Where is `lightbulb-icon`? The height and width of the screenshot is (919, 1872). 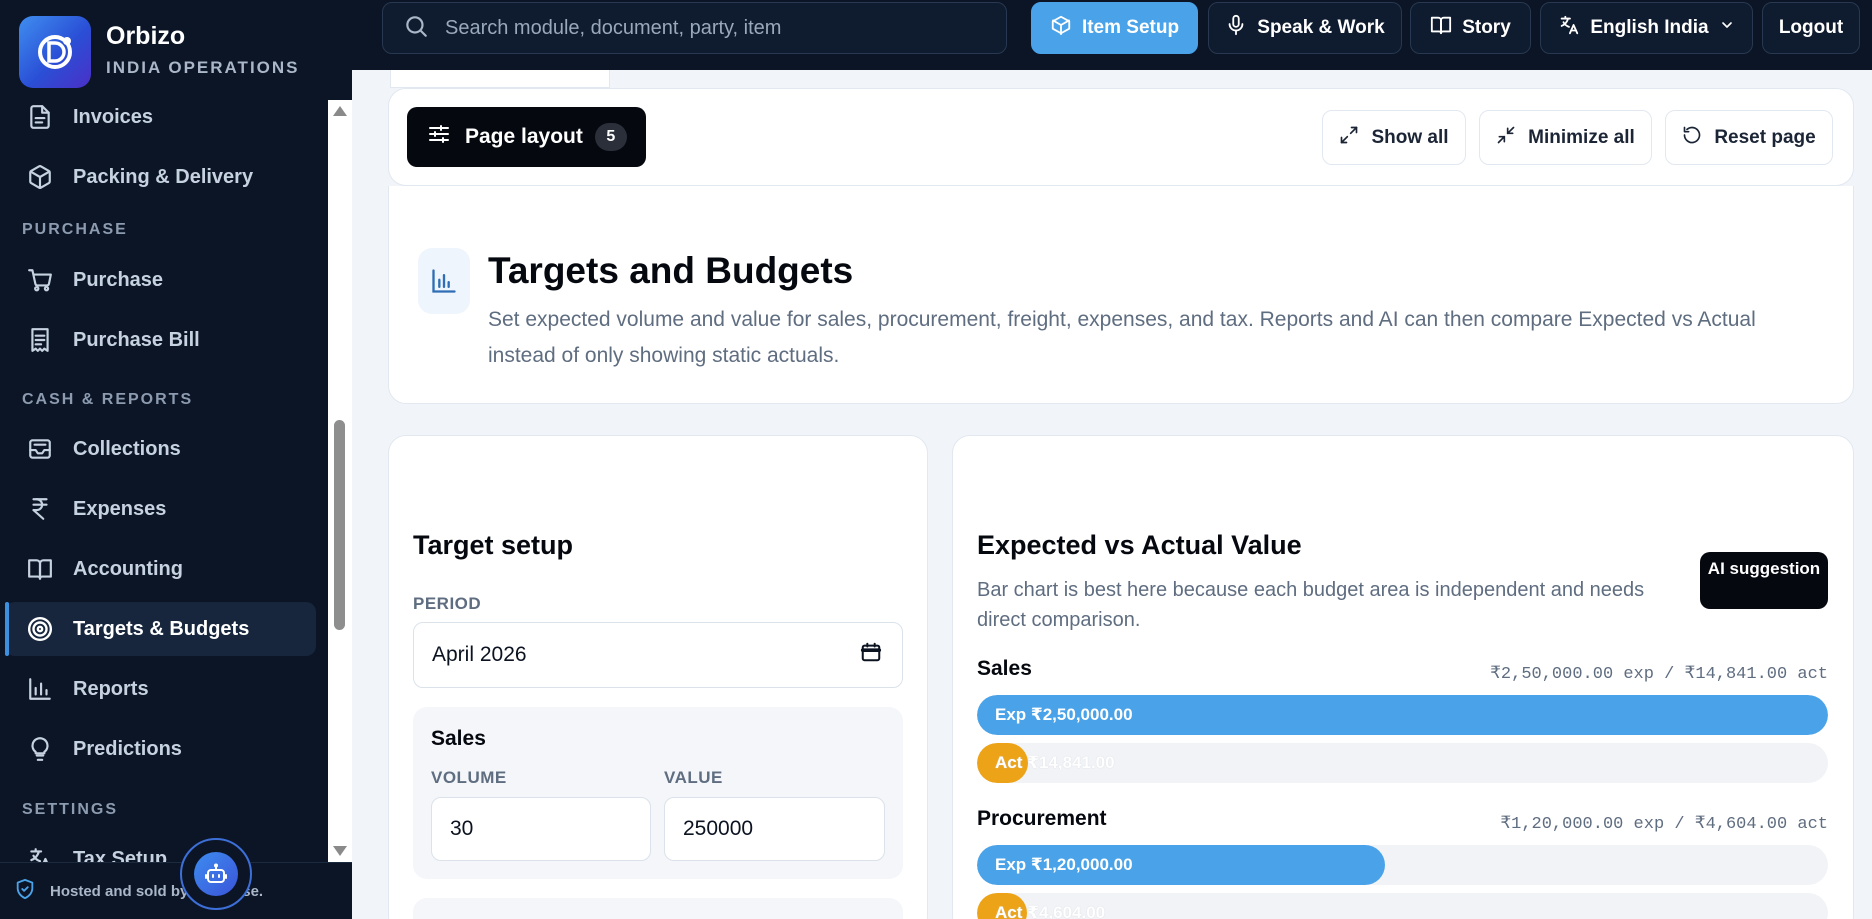
lightbulb-icon is located at coordinates (40, 749).